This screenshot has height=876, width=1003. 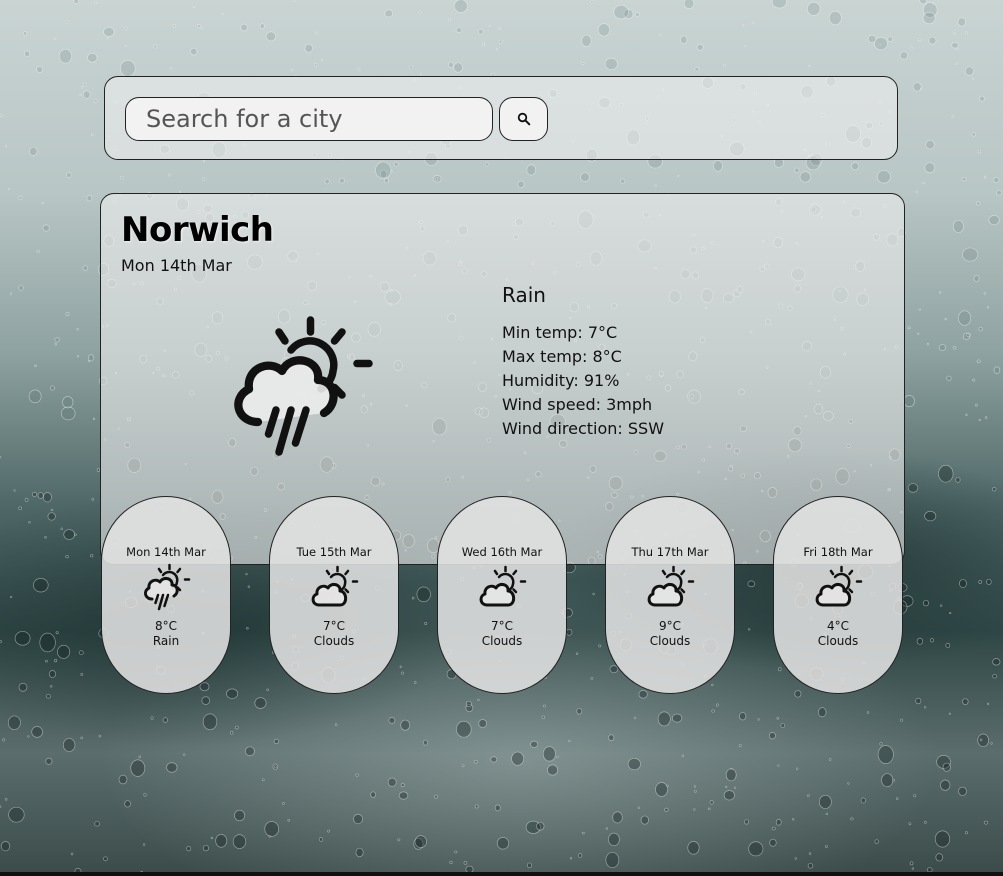 I want to click on search-button, so click(x=523, y=119).